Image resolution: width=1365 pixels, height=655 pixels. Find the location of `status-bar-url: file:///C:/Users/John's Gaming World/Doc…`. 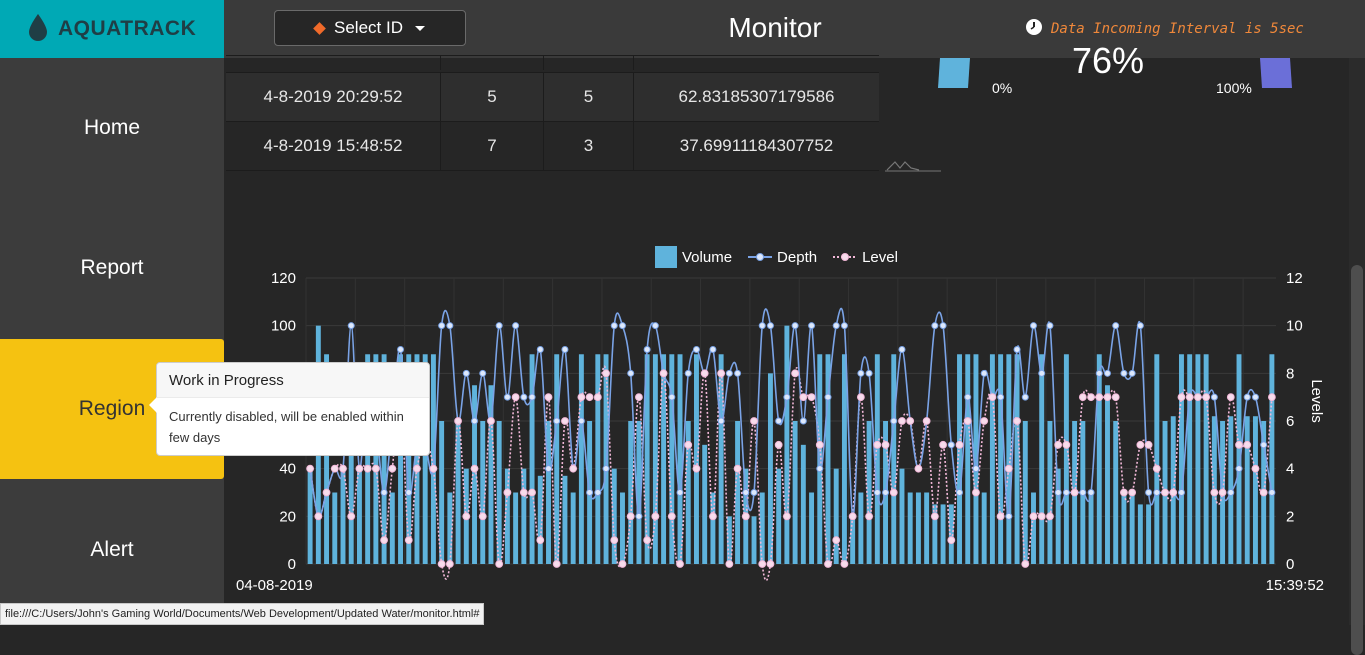

status-bar-url: file:///C:/Users/John's Gaming World/Doc… is located at coordinates (242, 614).